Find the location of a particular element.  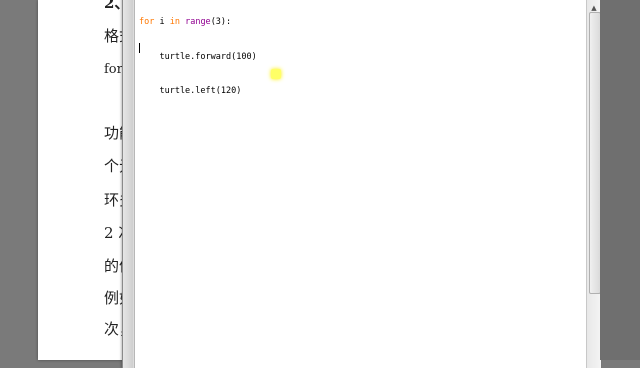

window-frame is located at coordinates (128, 184).